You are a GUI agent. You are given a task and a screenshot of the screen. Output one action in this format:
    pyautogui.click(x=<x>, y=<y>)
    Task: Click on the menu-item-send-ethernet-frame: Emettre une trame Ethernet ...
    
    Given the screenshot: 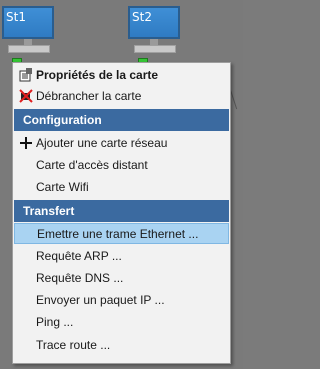 What is the action you would take?
    pyautogui.click(x=121, y=233)
    